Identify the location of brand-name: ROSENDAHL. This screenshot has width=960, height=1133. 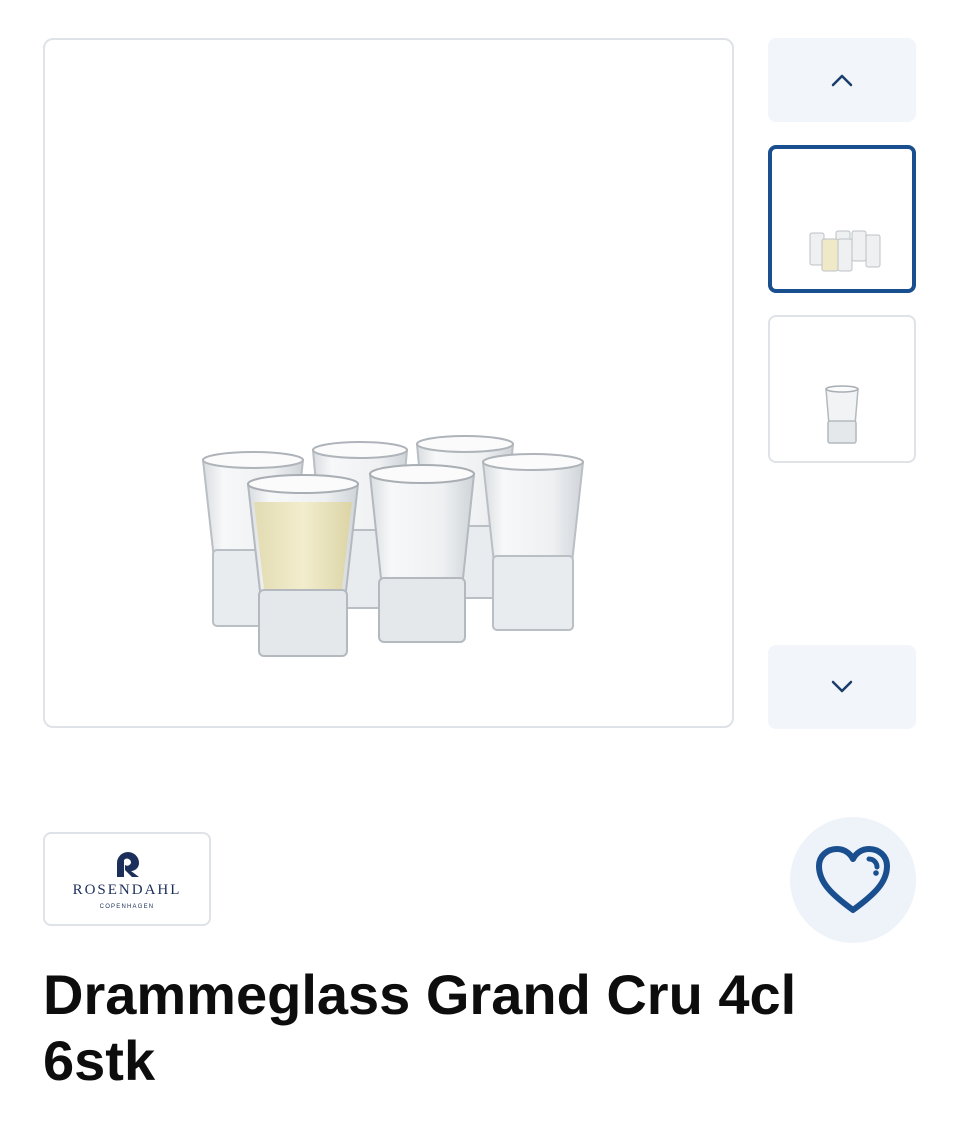
(127, 890).